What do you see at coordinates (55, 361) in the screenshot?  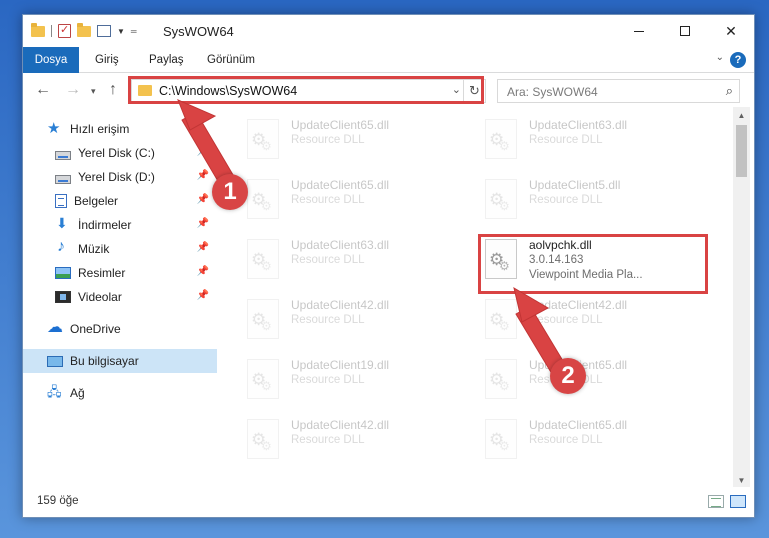 I see `computer-icon` at bounding box center [55, 361].